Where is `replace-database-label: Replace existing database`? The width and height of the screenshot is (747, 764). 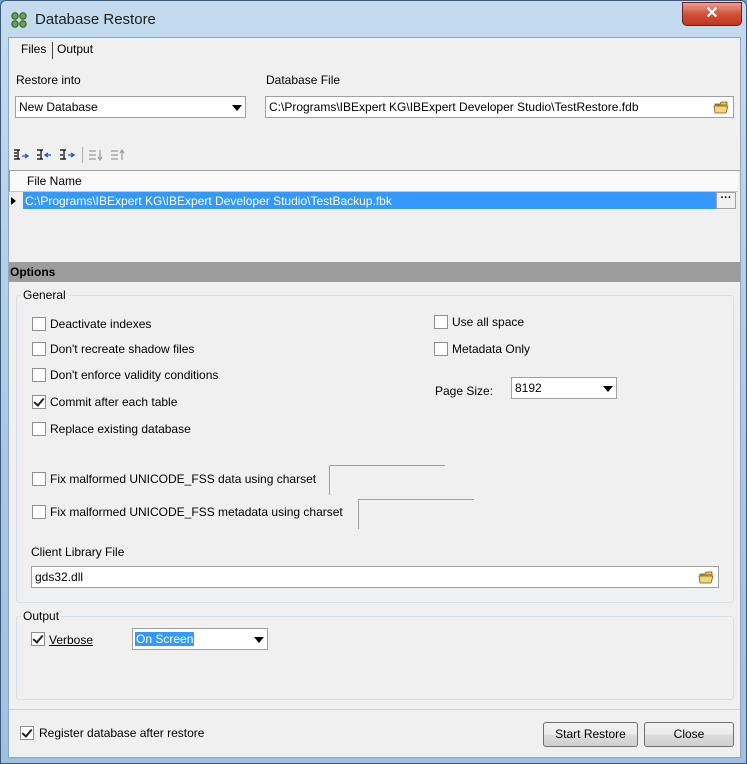
replace-database-label: Replace existing database is located at coordinates (120, 429).